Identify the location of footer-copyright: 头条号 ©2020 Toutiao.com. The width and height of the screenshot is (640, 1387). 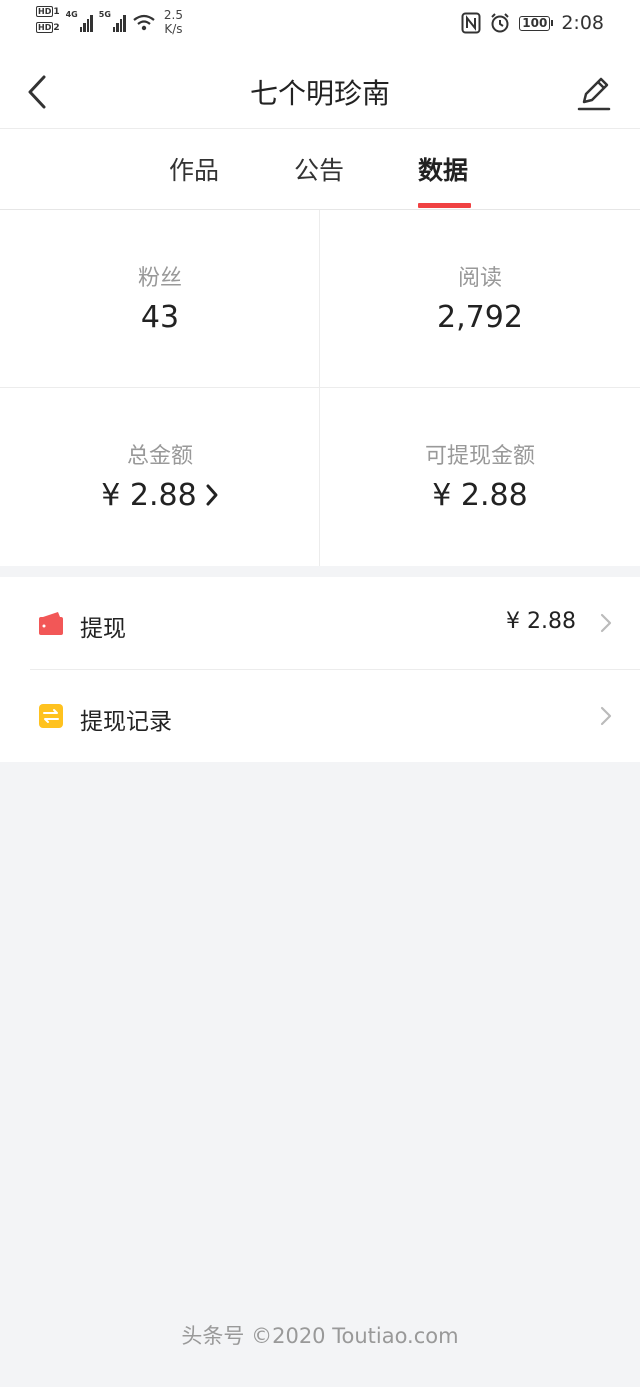
(320, 1336).